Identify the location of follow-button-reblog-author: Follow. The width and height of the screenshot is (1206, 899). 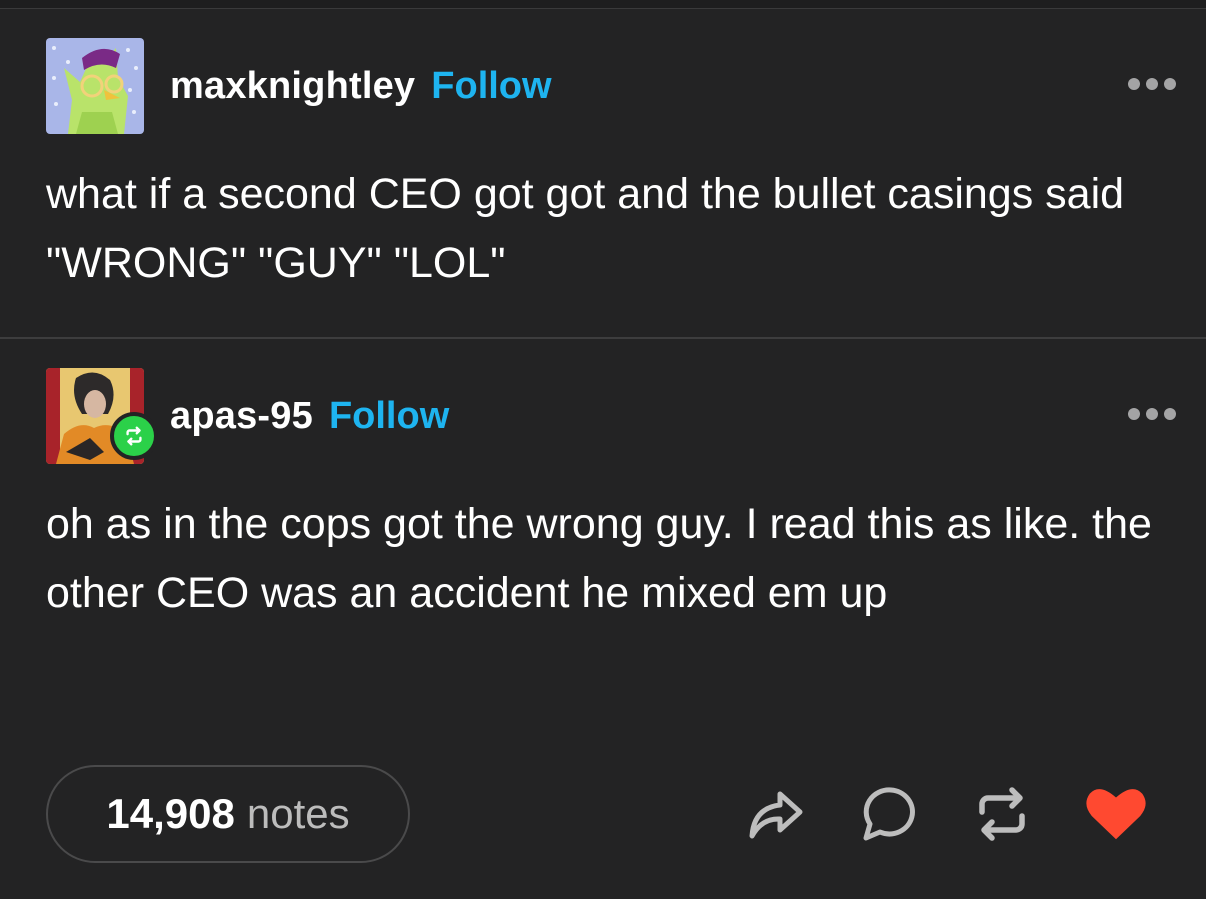
(389, 416).